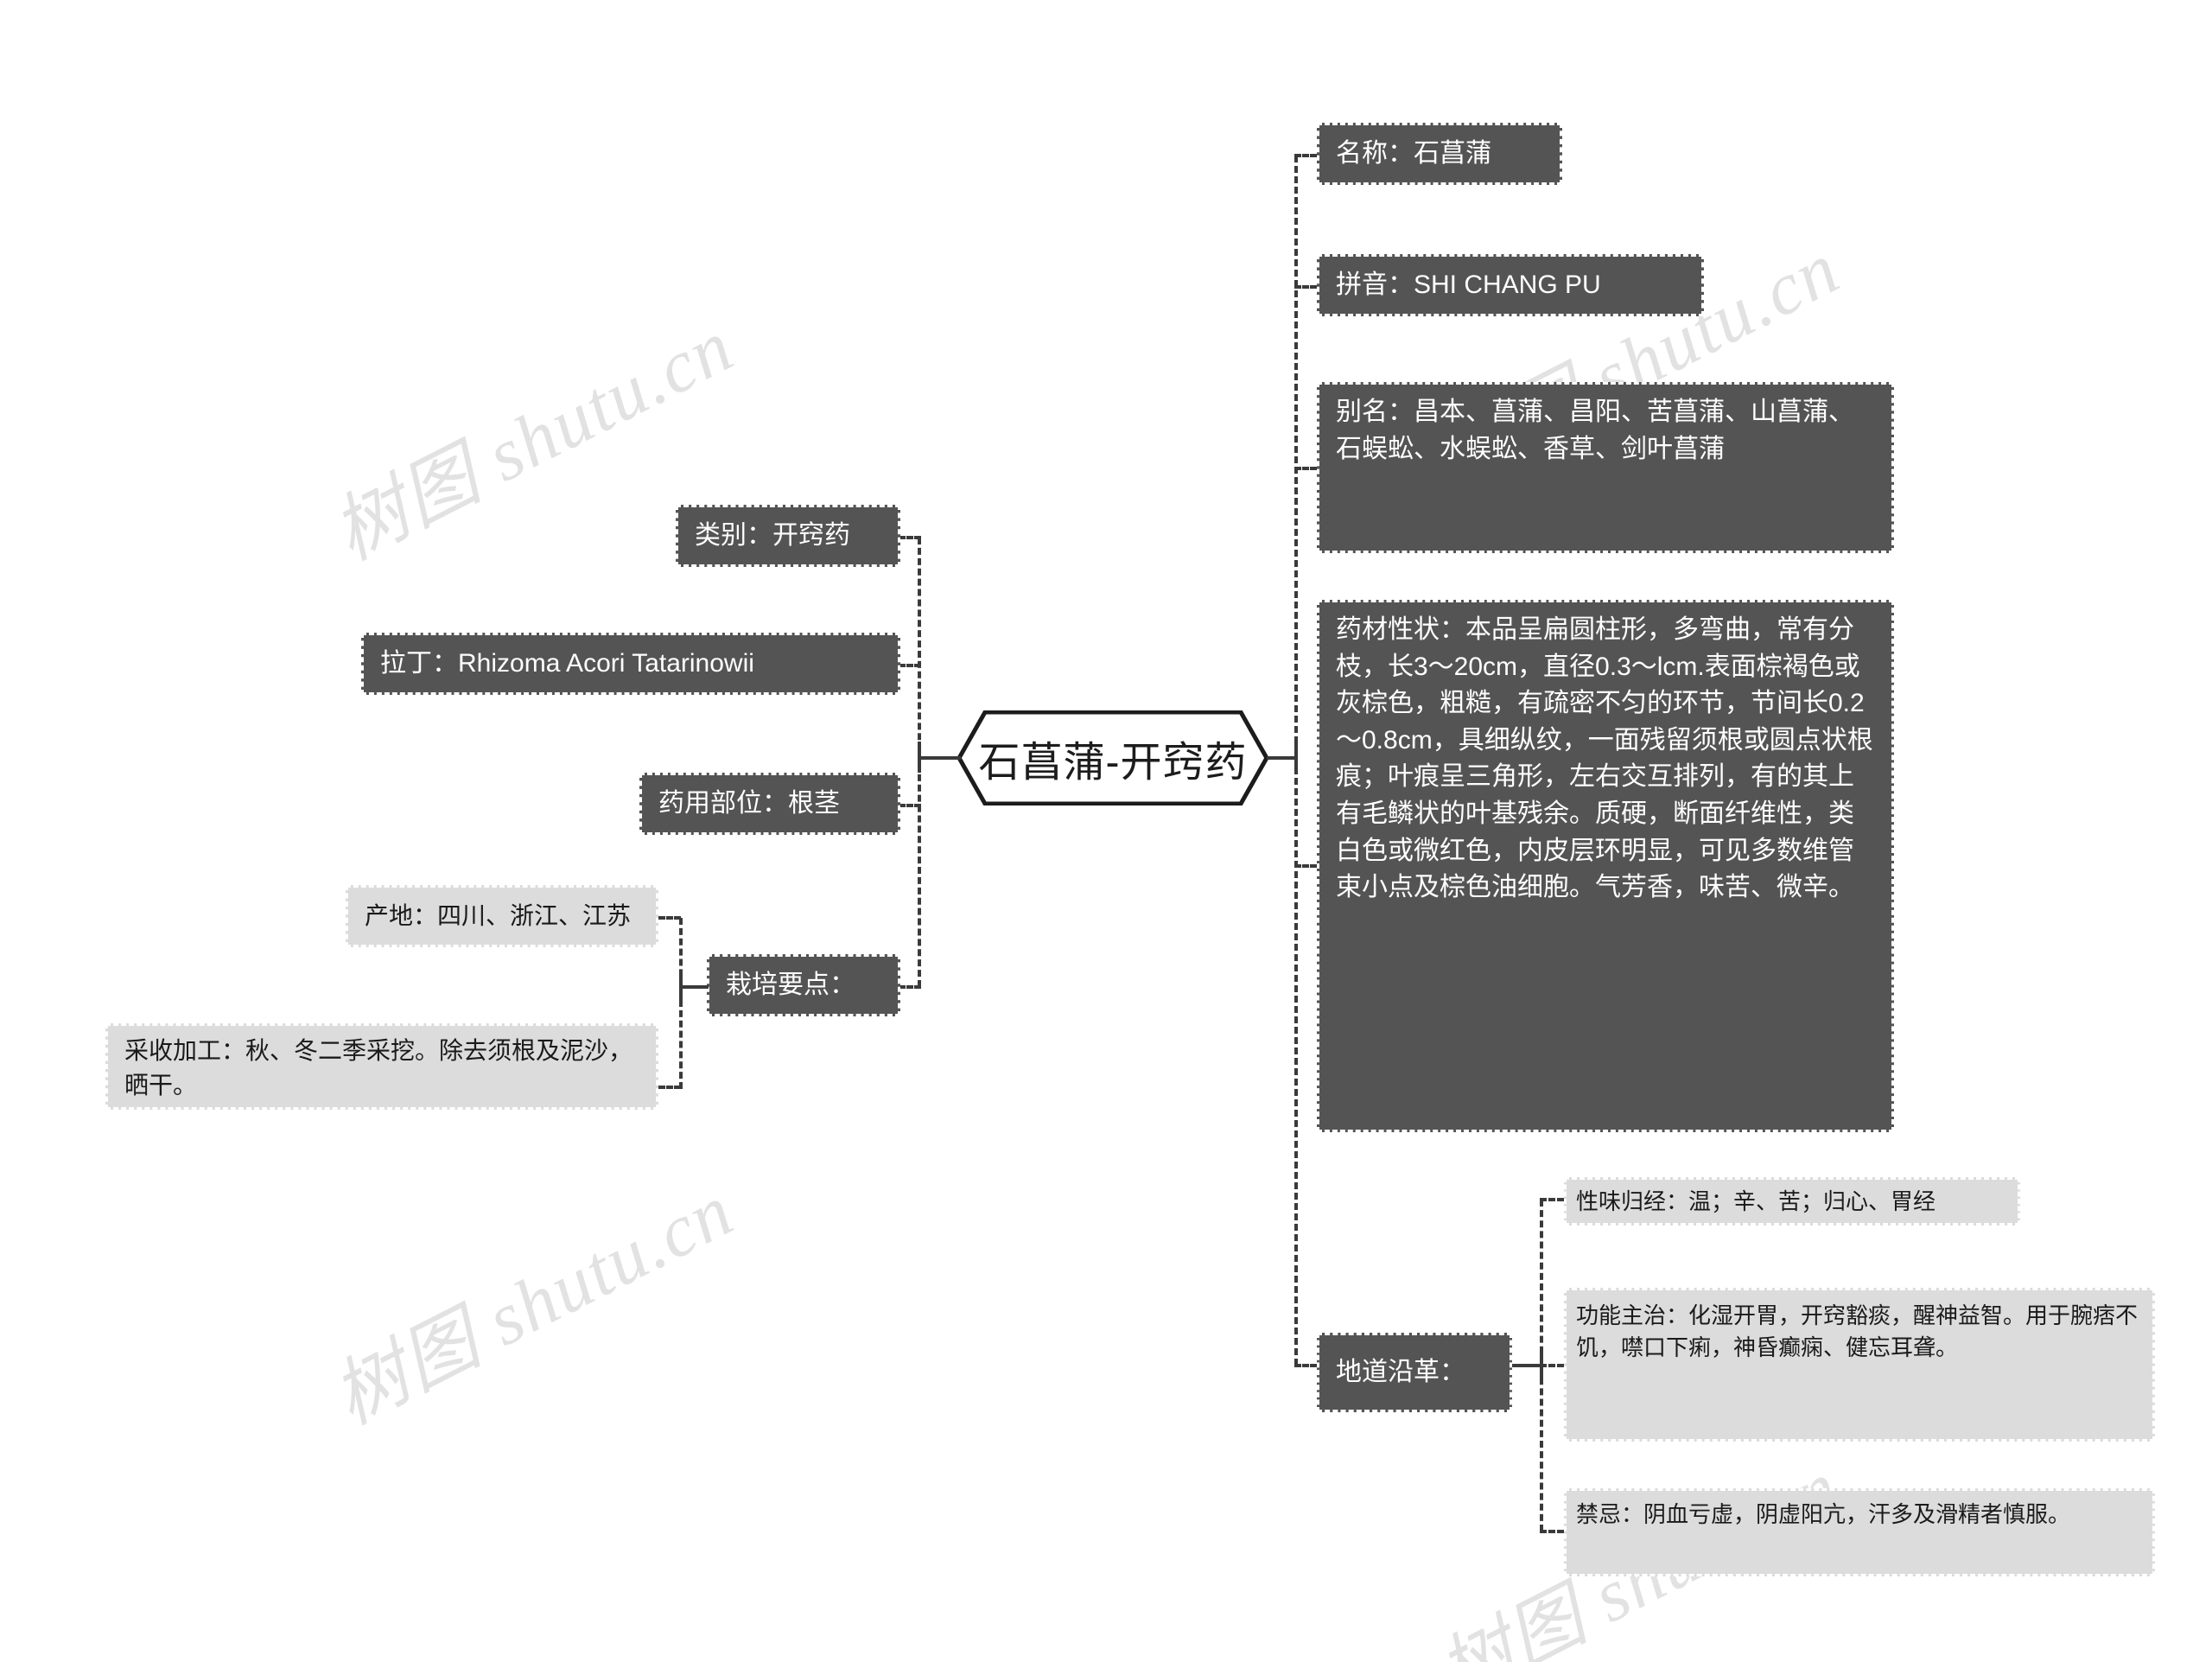  What do you see at coordinates (669, 918) in the screenshot?
I see `cultivation-connector-origin` at bounding box center [669, 918].